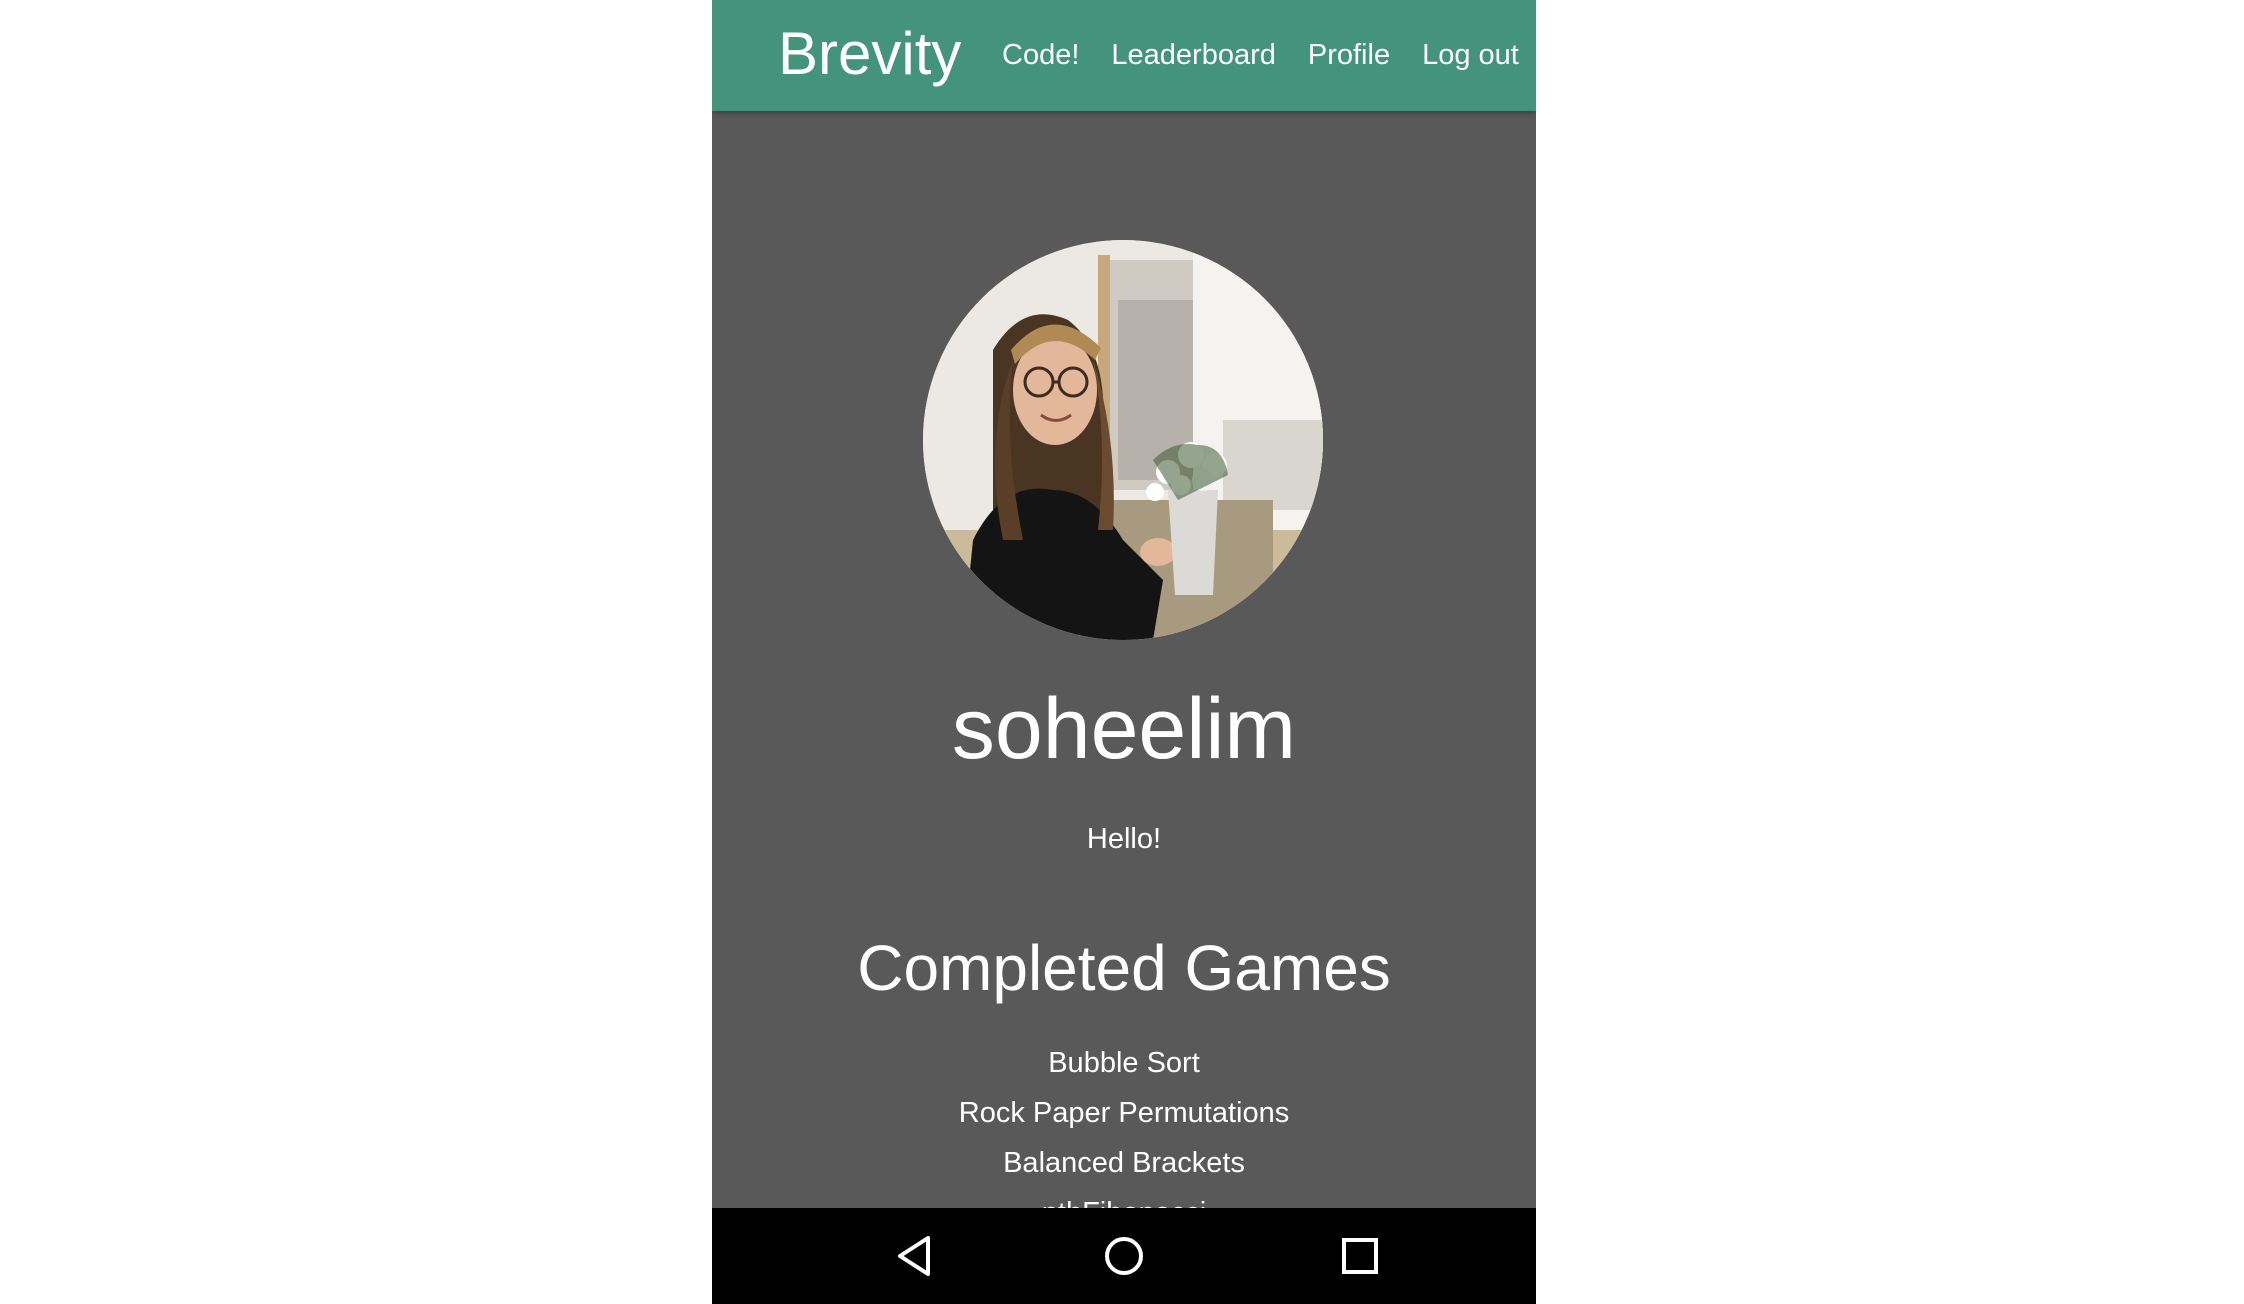  Describe the element at coordinates (1124, 1198) in the screenshot. I see `list-item: nthFibonacci` at that location.